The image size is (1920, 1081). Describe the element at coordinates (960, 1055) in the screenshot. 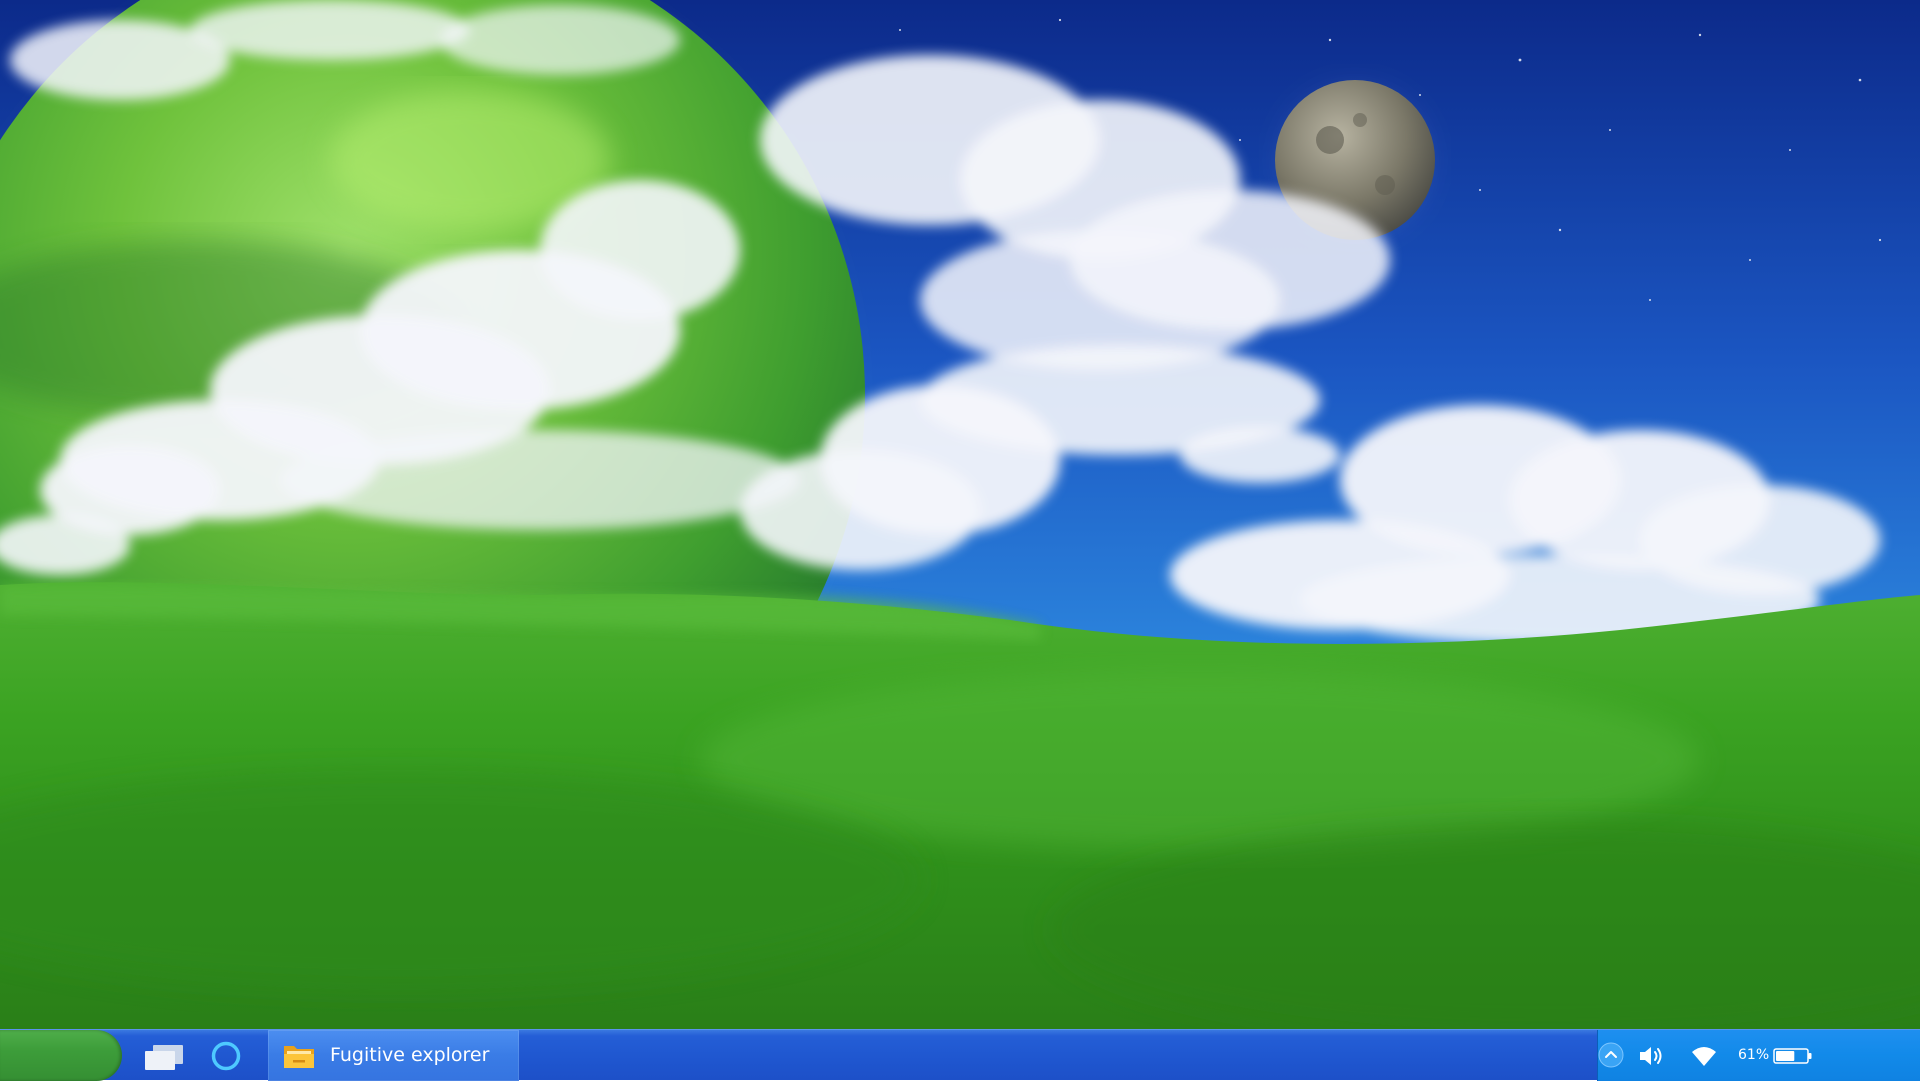

I see `taskbar: Fugitive explorer 61%` at that location.